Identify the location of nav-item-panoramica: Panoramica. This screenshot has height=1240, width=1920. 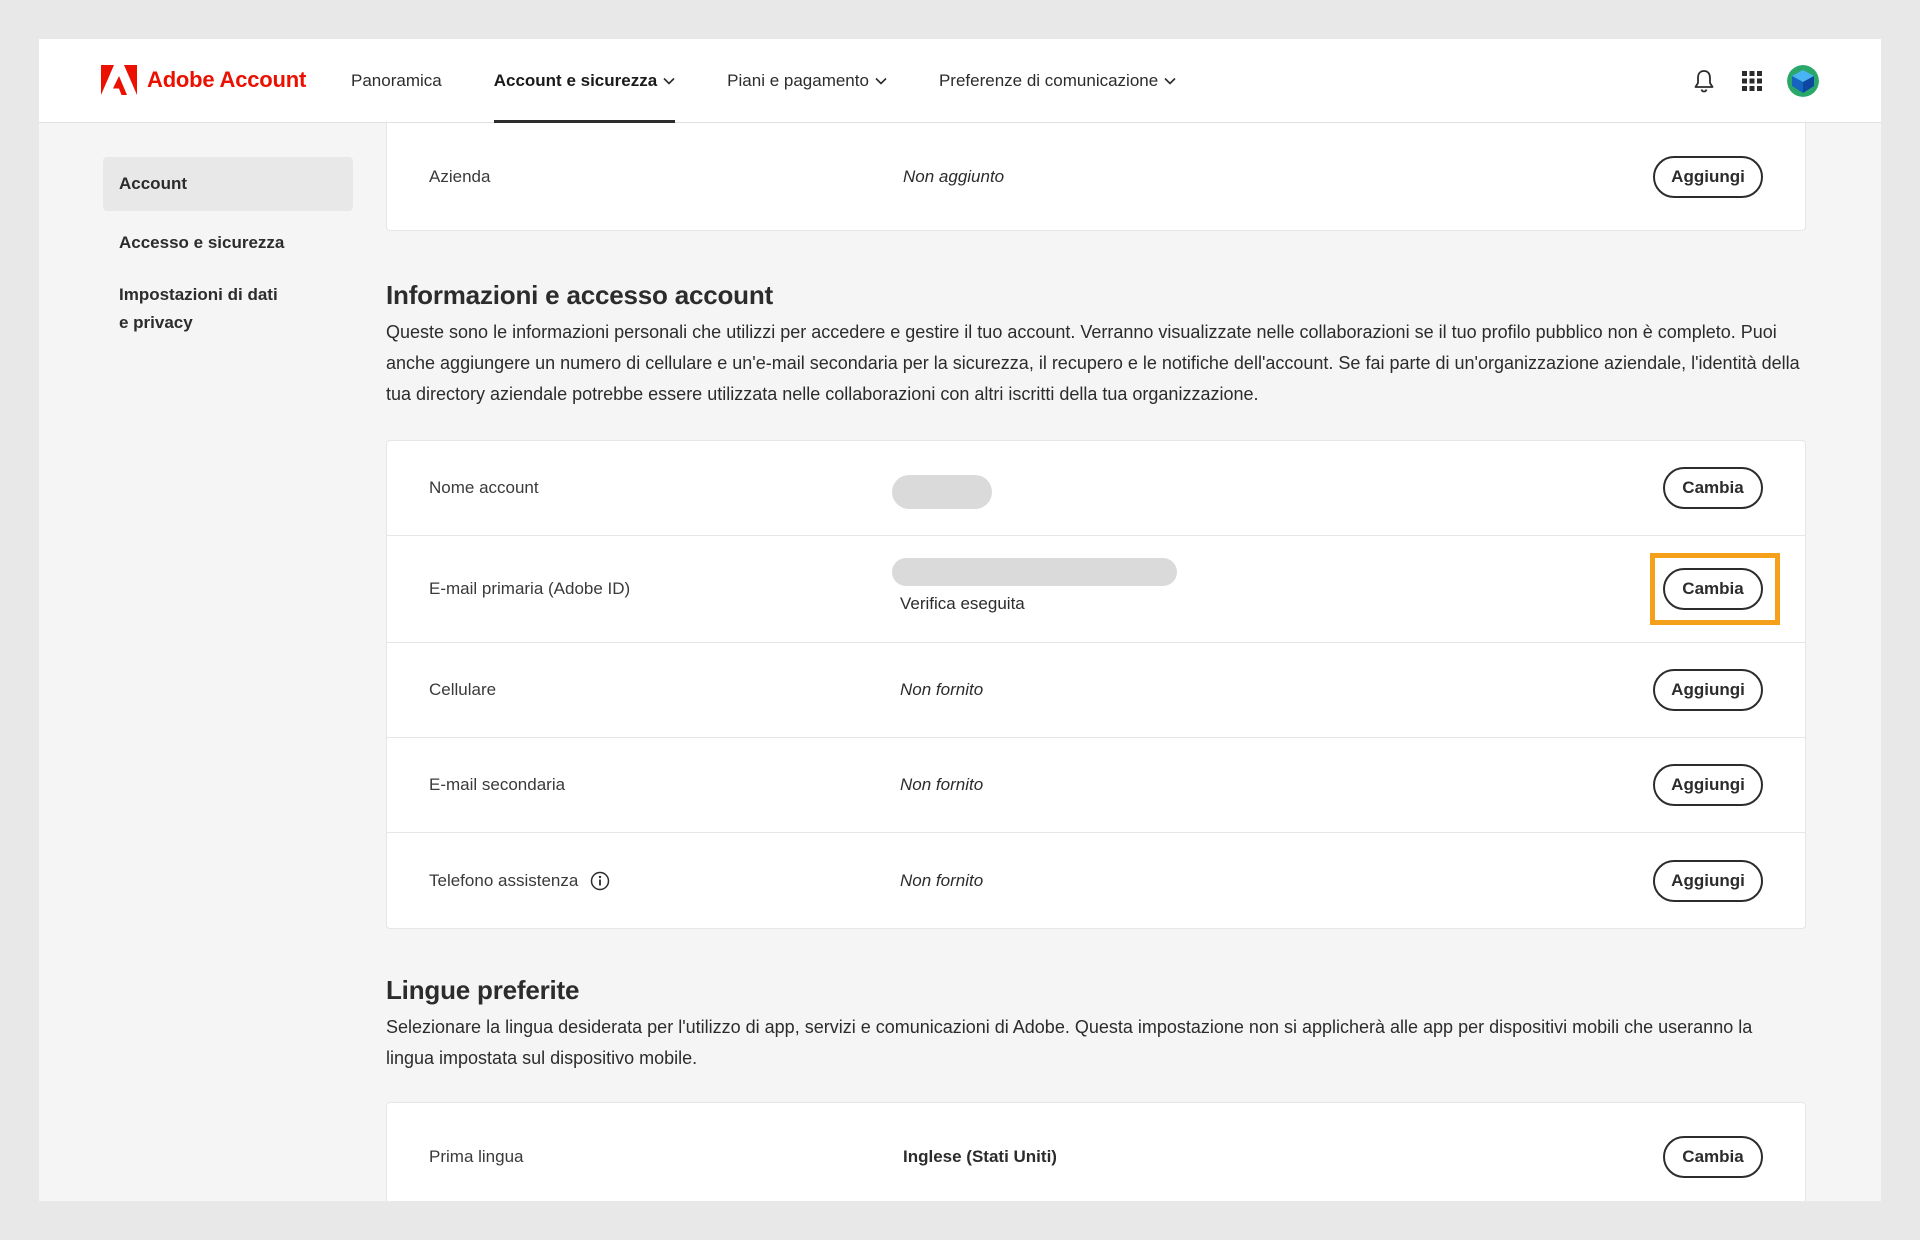
(396, 81).